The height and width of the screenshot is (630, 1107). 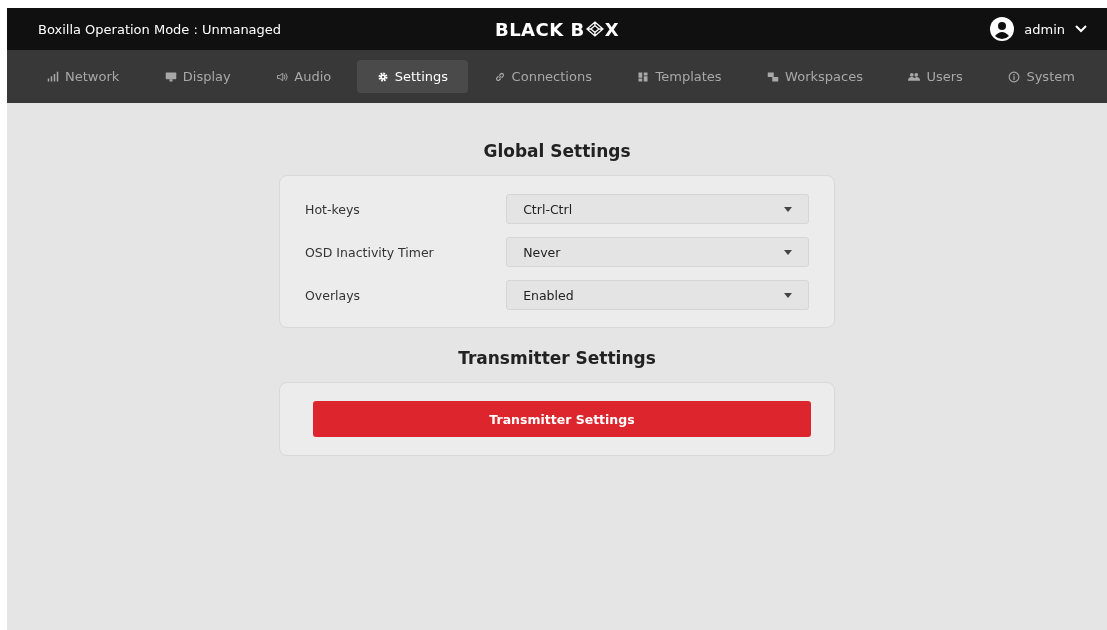 I want to click on user-avatar-icon, so click(x=1002, y=29).